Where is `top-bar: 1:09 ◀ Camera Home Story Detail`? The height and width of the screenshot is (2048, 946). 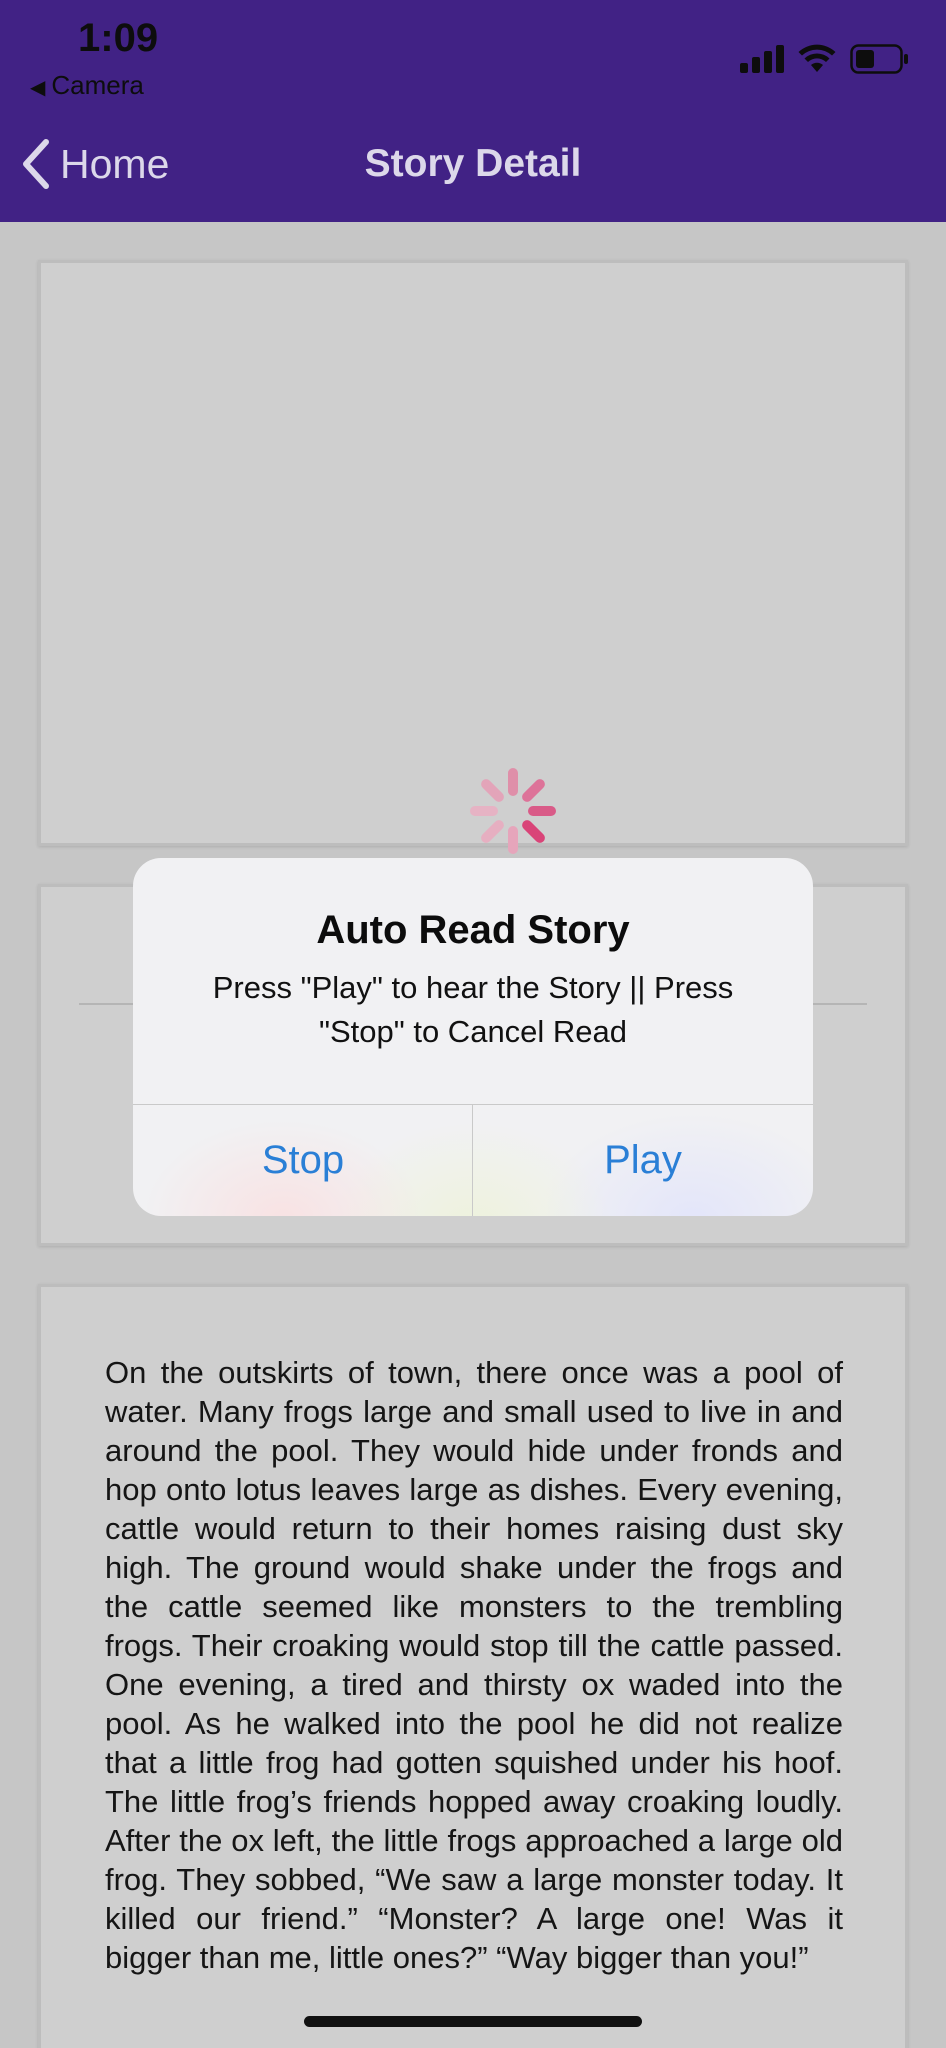
top-bar: 1:09 ◀ Camera Home Story Detail is located at coordinates (473, 111).